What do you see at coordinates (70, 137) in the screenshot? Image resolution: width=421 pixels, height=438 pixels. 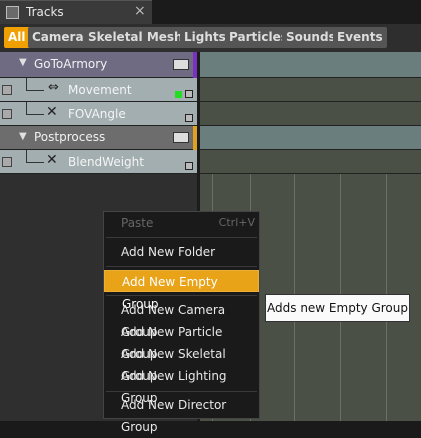 I see `group-label: Postprocess` at bounding box center [70, 137].